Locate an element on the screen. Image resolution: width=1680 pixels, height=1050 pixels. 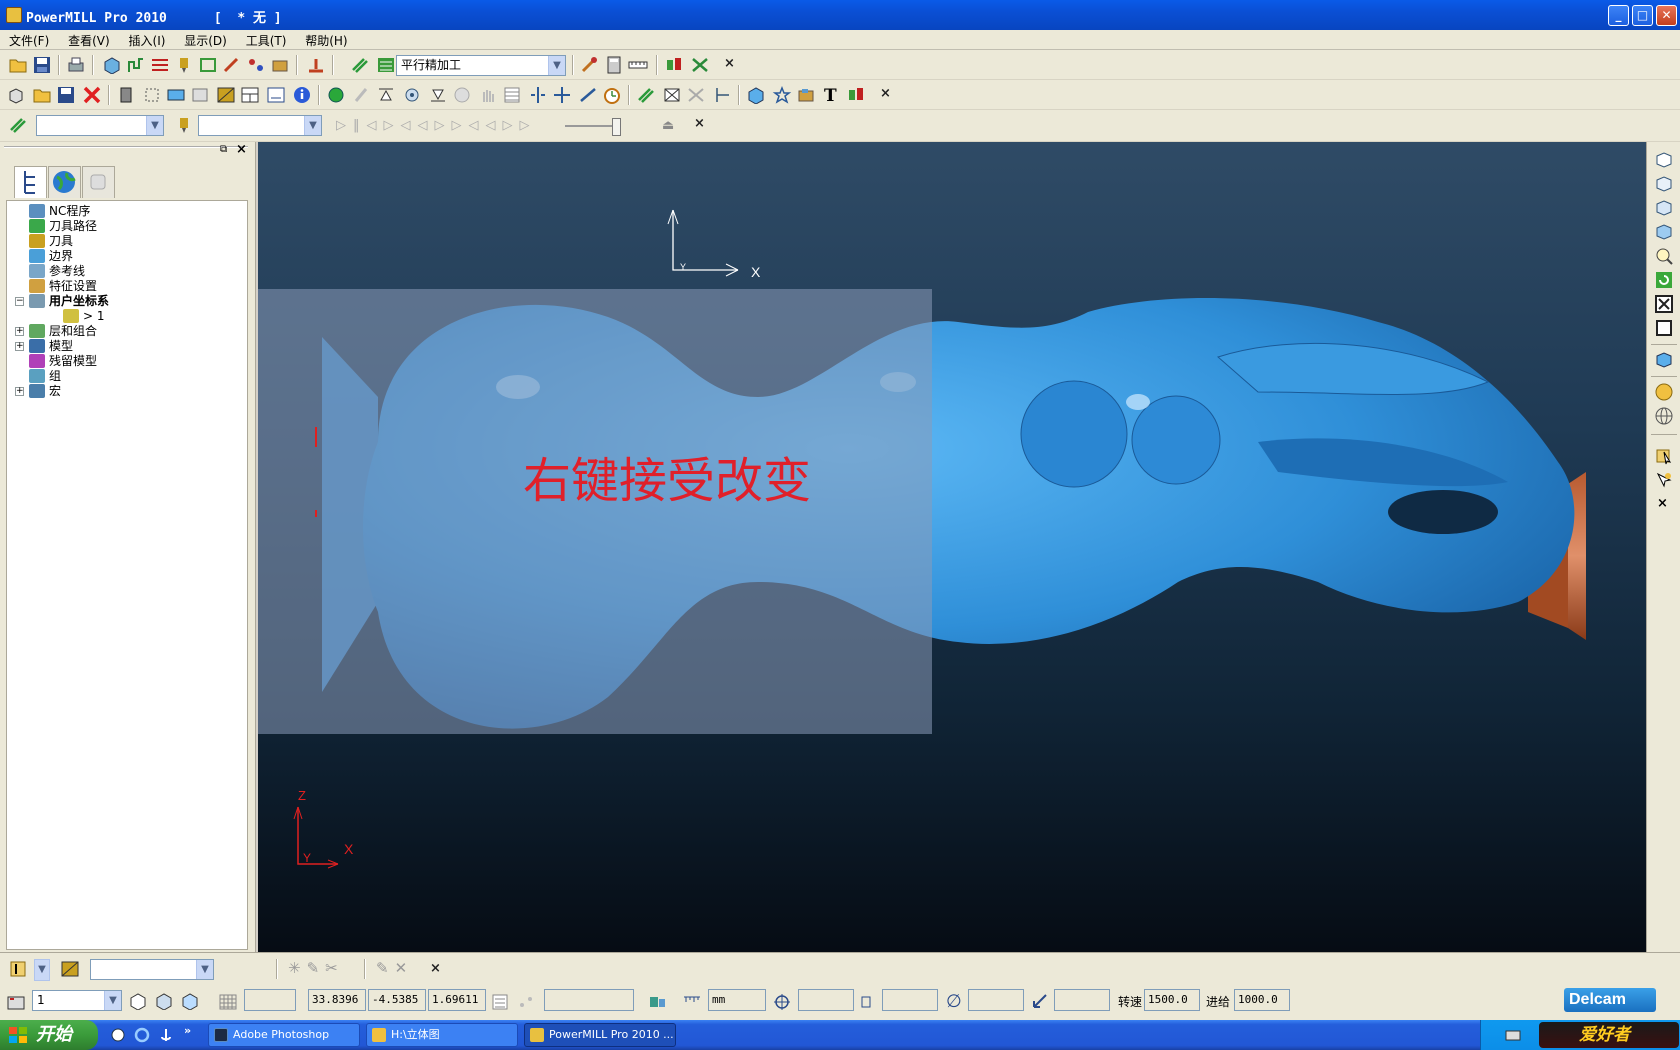
thickness-field is located at coordinates (910, 1000).